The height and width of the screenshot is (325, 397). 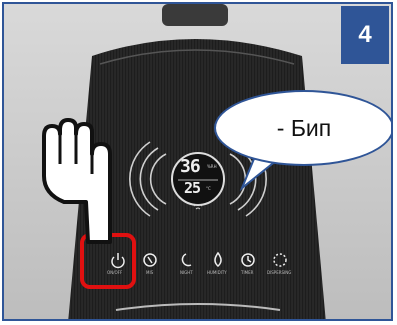 What do you see at coordinates (115, 272) in the screenshot?
I see `onoff-label: ON/OFF` at bounding box center [115, 272].